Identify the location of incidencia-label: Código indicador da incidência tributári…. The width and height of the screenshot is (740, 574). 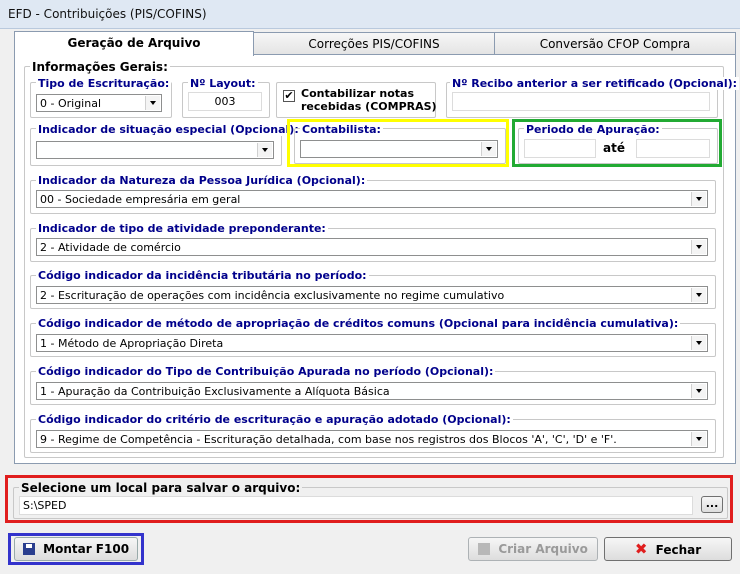
(202, 275).